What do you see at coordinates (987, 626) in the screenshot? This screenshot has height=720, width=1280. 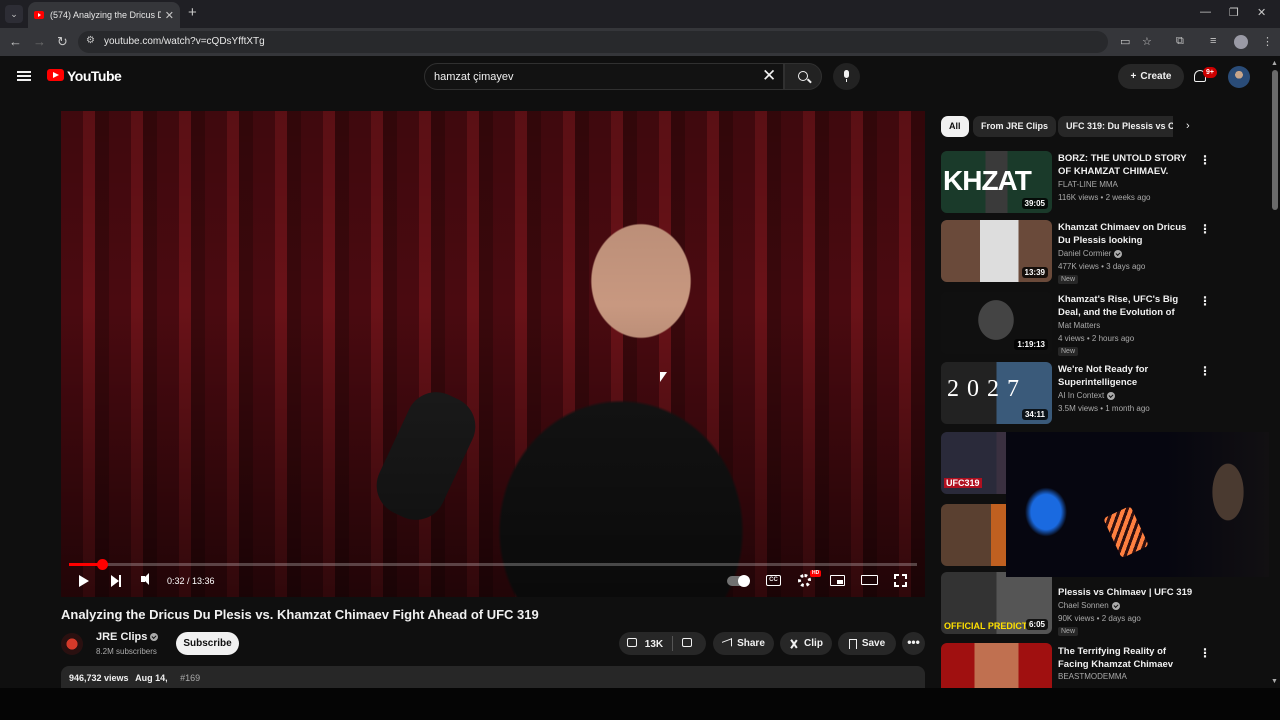 I see `thumbnail-text: OFFICIAL PREDICTI` at bounding box center [987, 626].